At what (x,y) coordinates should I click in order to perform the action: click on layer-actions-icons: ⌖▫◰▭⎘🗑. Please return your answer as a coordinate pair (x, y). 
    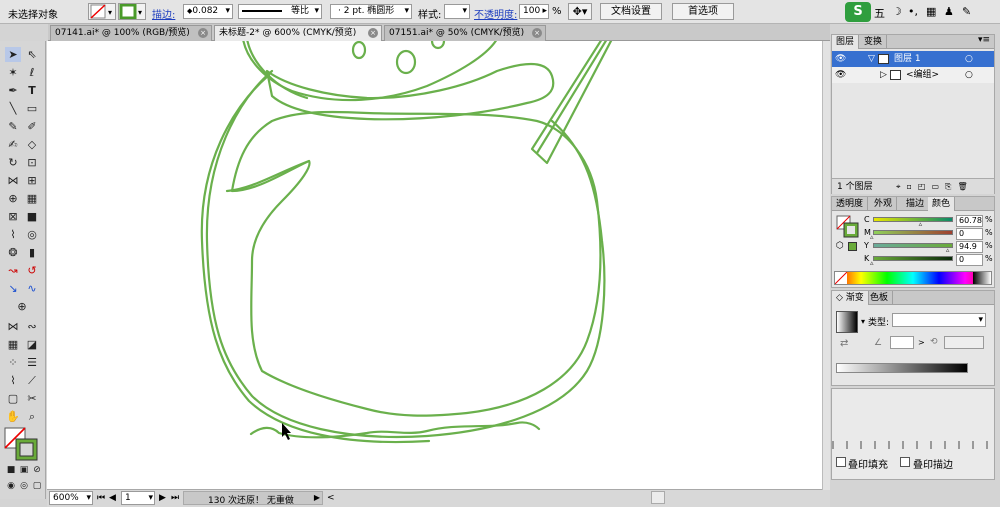
    Looking at the image, I should click on (935, 187).